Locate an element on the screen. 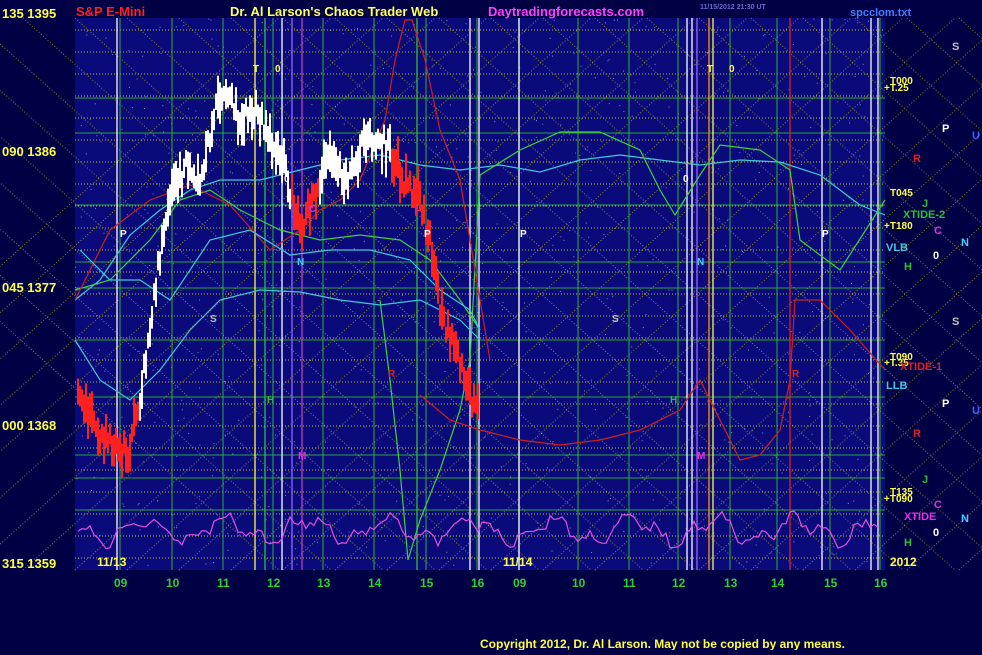  right-marker-label: LLB is located at coordinates (896, 386).